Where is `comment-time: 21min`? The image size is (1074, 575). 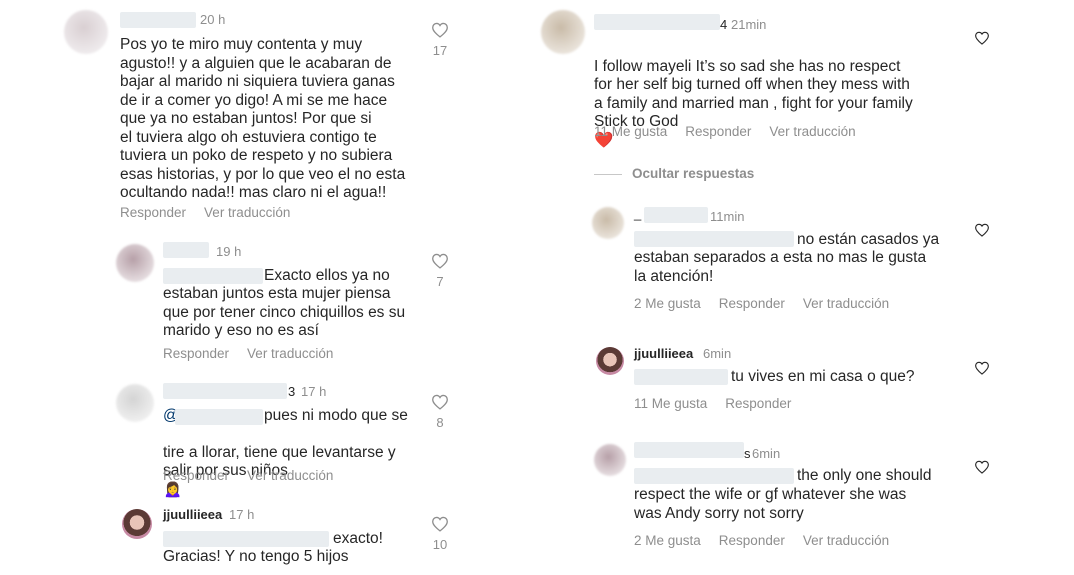 comment-time: 21min is located at coordinates (749, 24).